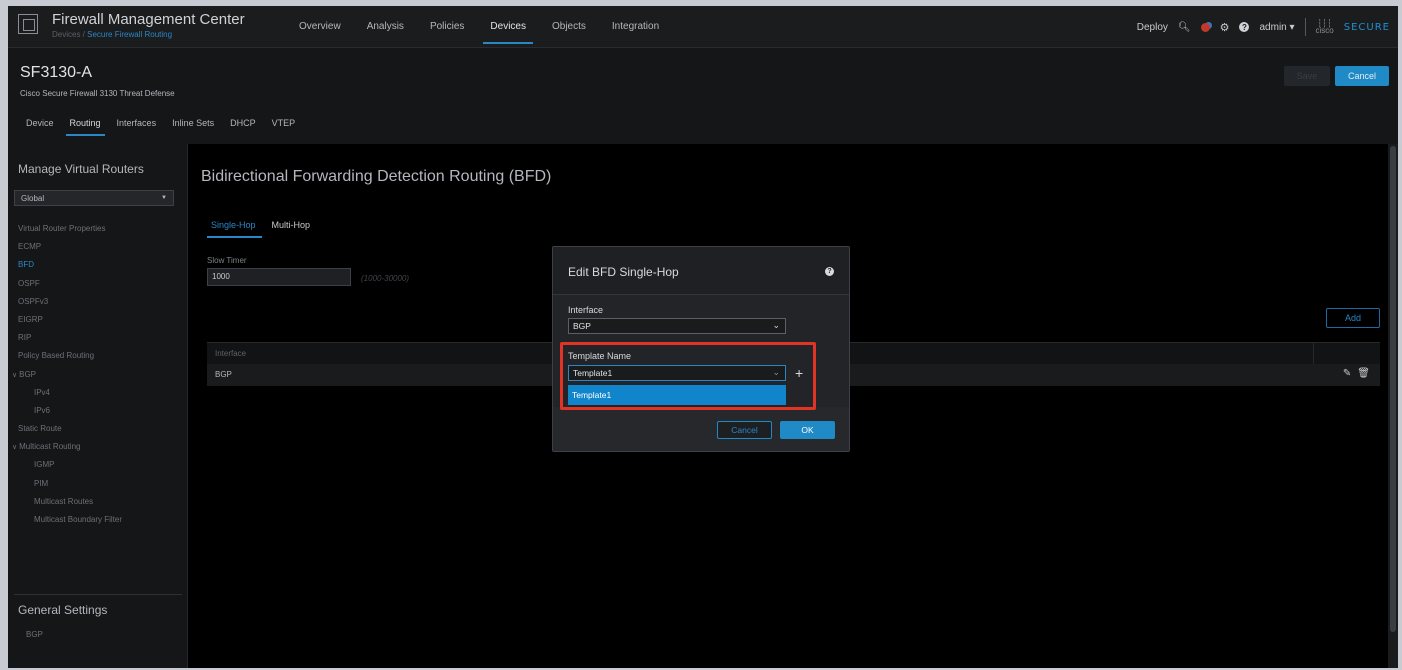 The image size is (1402, 670). What do you see at coordinates (56, 72) in the screenshot?
I see `device-name: SF3130-A` at bounding box center [56, 72].